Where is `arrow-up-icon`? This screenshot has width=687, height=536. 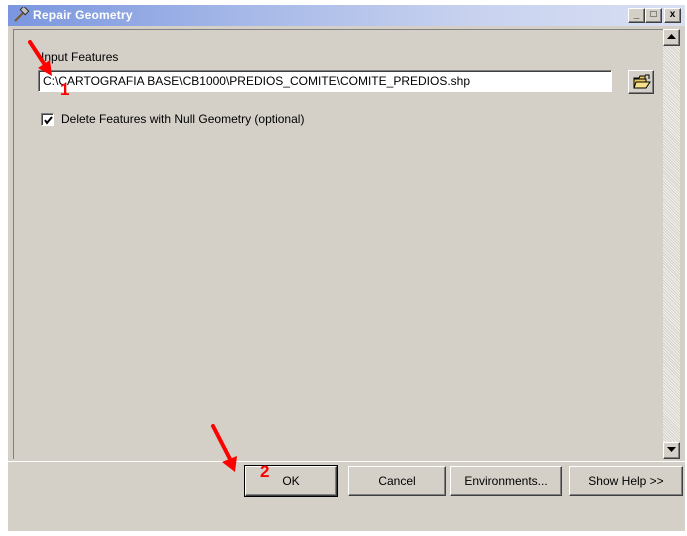 arrow-up-icon is located at coordinates (671, 36).